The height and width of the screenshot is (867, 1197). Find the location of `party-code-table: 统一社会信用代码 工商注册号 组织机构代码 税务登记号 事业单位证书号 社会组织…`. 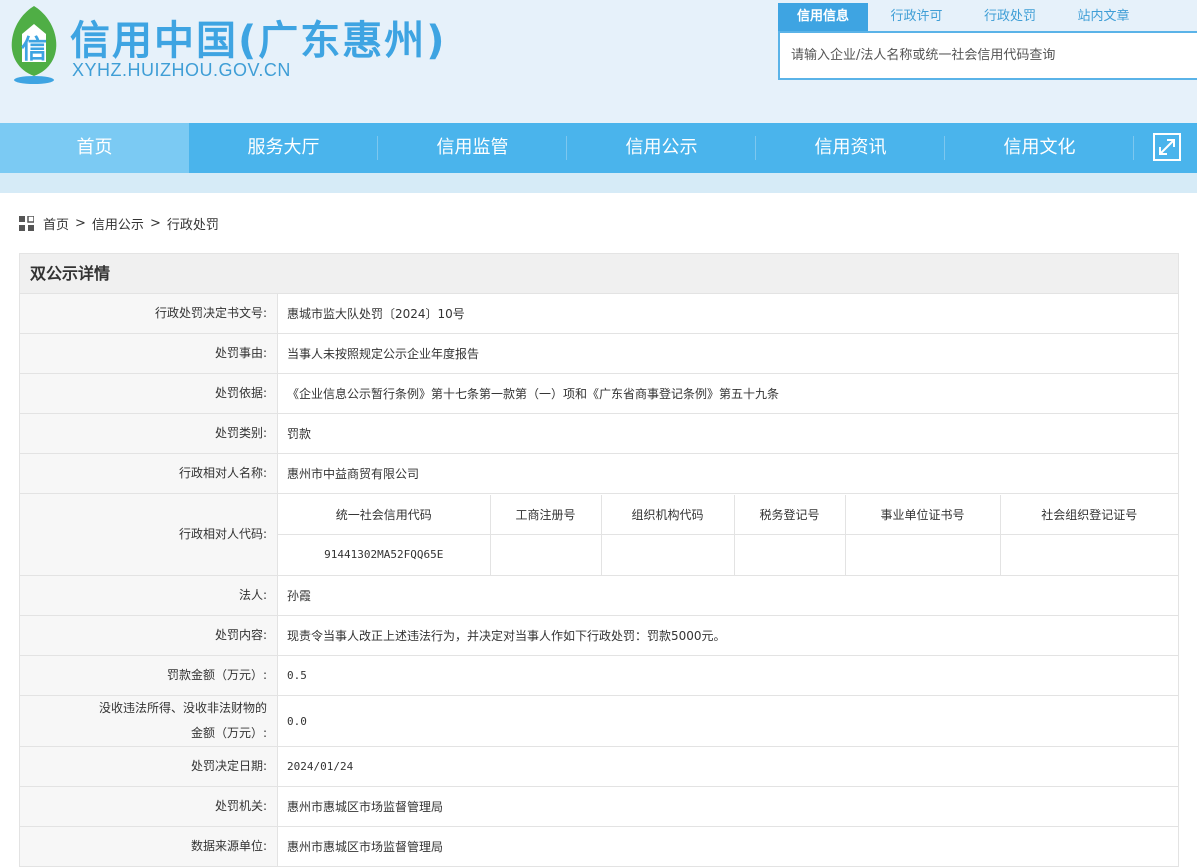

party-code-table: 统一社会信用代码 工商注册号 组织机构代码 税务登记号 事业单位证书号 社会组织… is located at coordinates (728, 534).